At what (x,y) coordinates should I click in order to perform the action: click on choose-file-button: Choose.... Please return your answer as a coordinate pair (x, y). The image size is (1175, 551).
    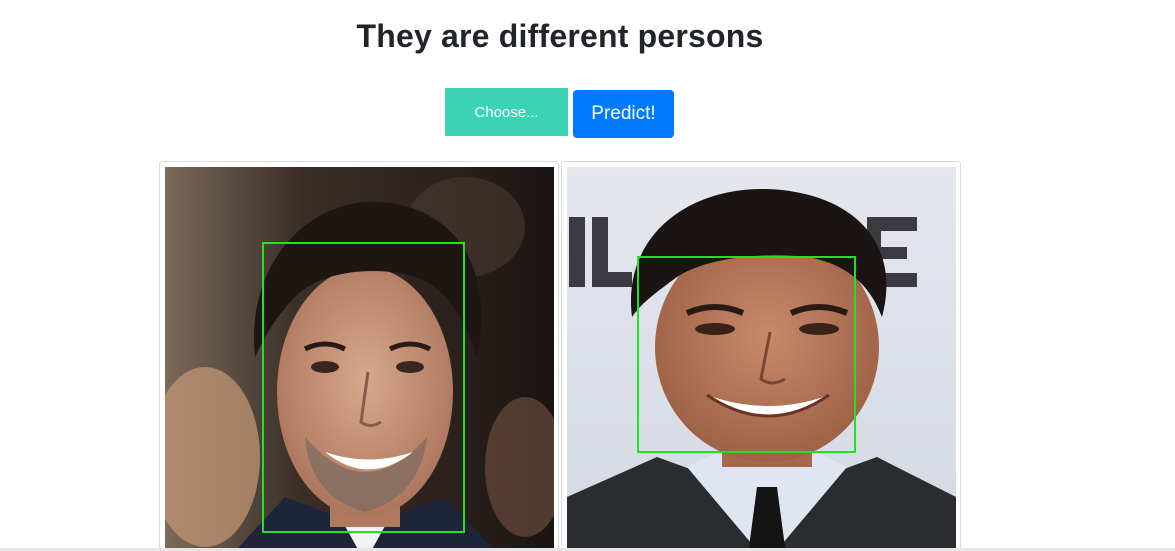
    Looking at the image, I should click on (506, 112).